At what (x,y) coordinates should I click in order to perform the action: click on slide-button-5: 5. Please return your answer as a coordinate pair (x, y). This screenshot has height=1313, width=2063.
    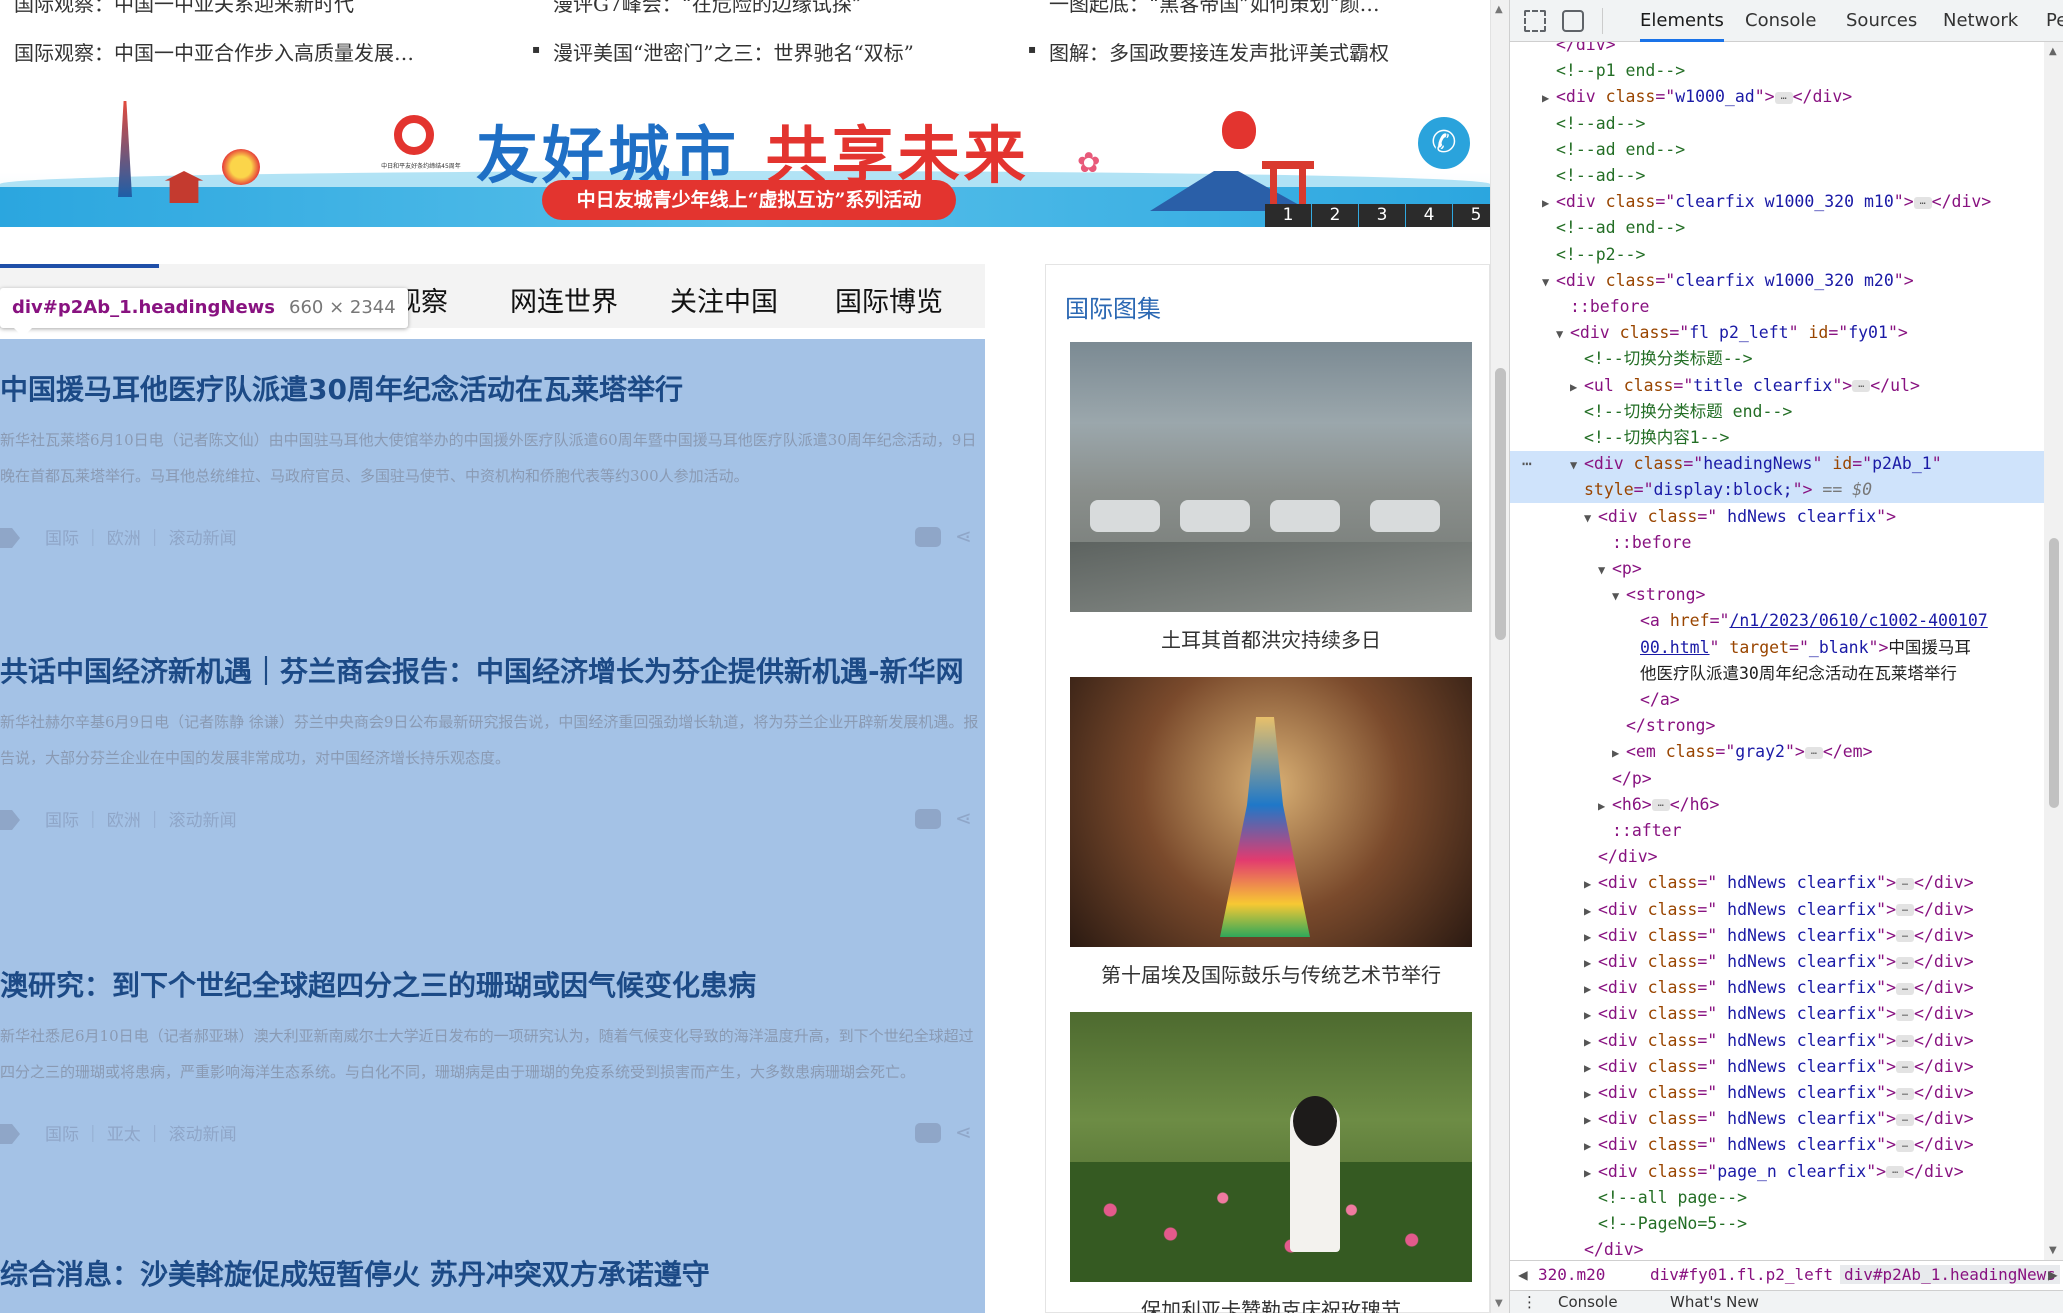
    Looking at the image, I should click on (1471, 215).